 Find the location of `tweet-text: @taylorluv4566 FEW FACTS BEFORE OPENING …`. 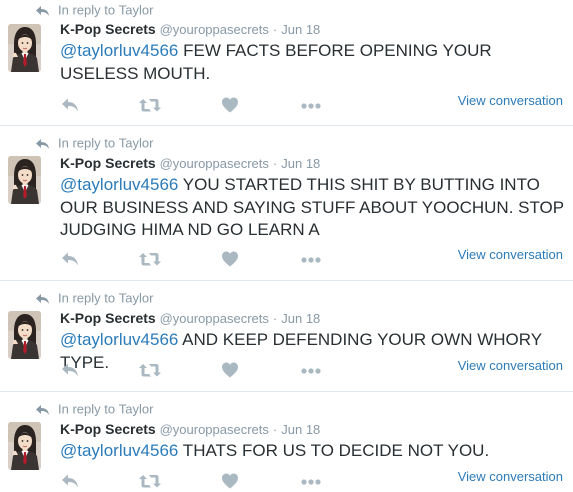

tweet-text: @taylorluv4566 FEW FACTS BEFORE OPENING … is located at coordinates (316, 62).